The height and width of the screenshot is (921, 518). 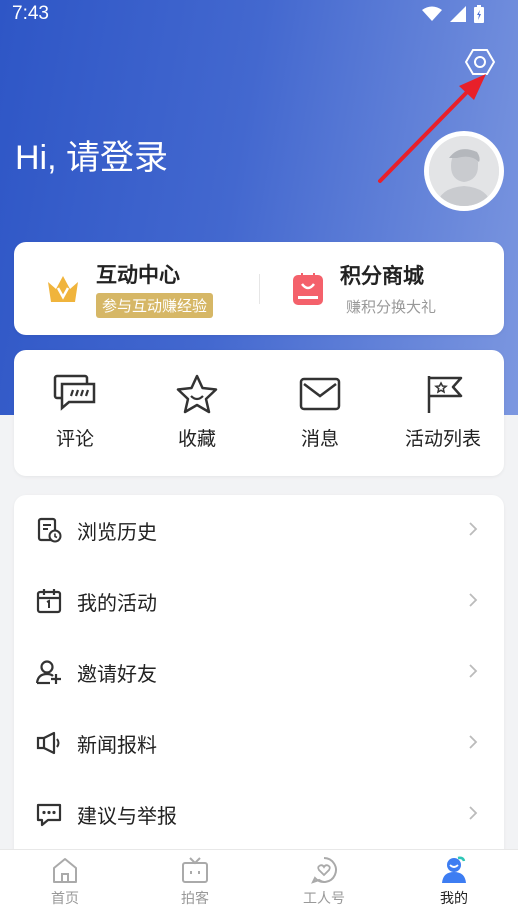 I want to click on wifi-icon, so click(x=432, y=13).